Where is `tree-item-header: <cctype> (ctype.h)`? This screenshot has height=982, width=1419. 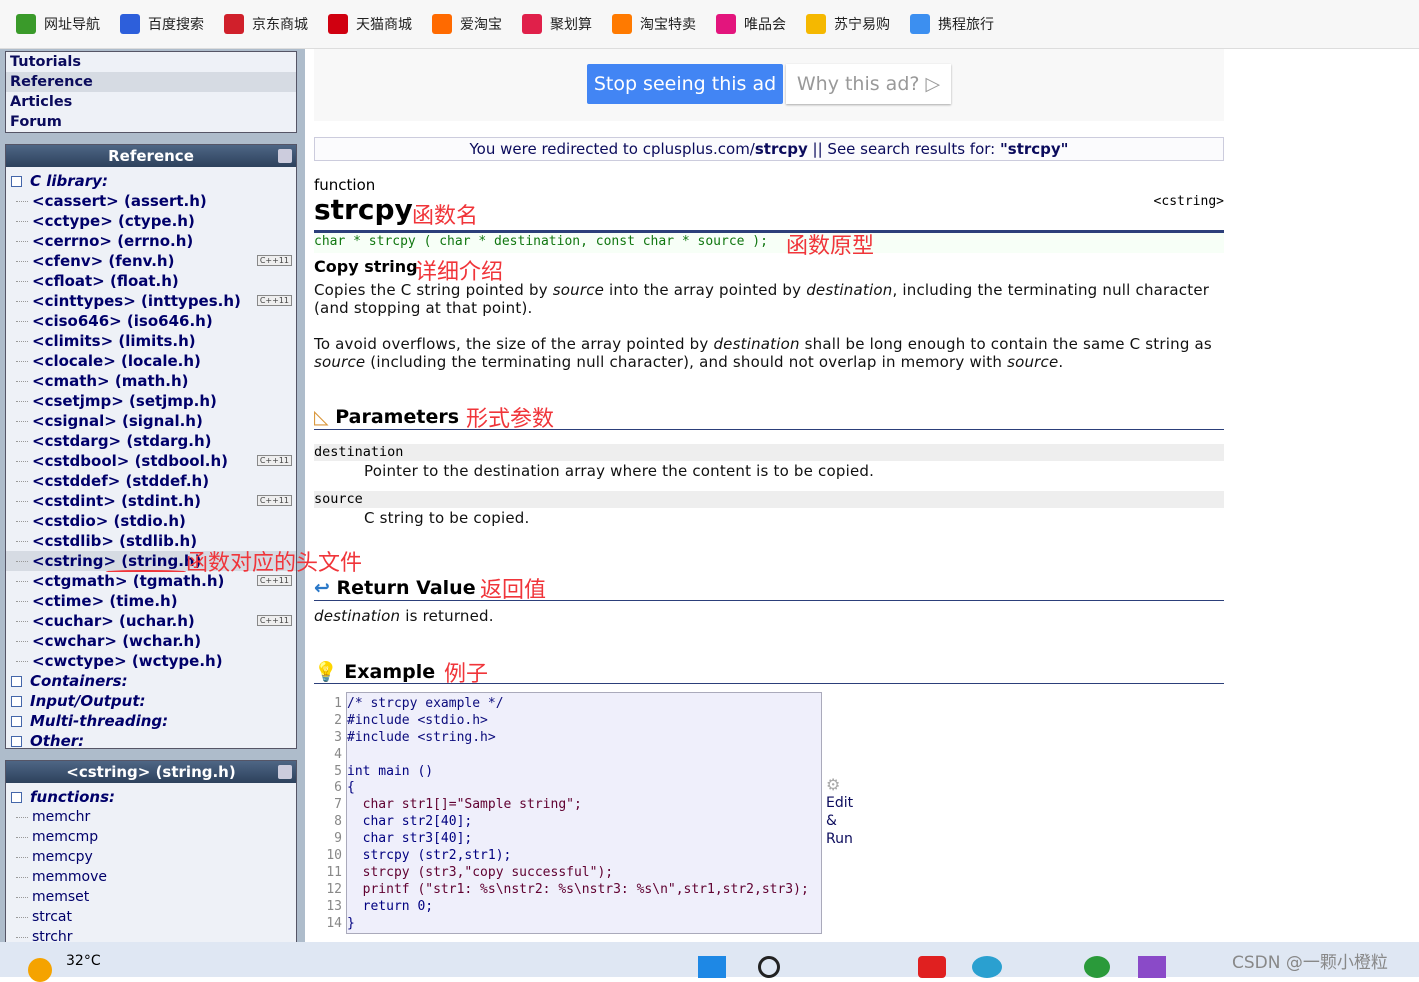 tree-item-header: <cctype> (ctype.h) is located at coordinates (151, 221).